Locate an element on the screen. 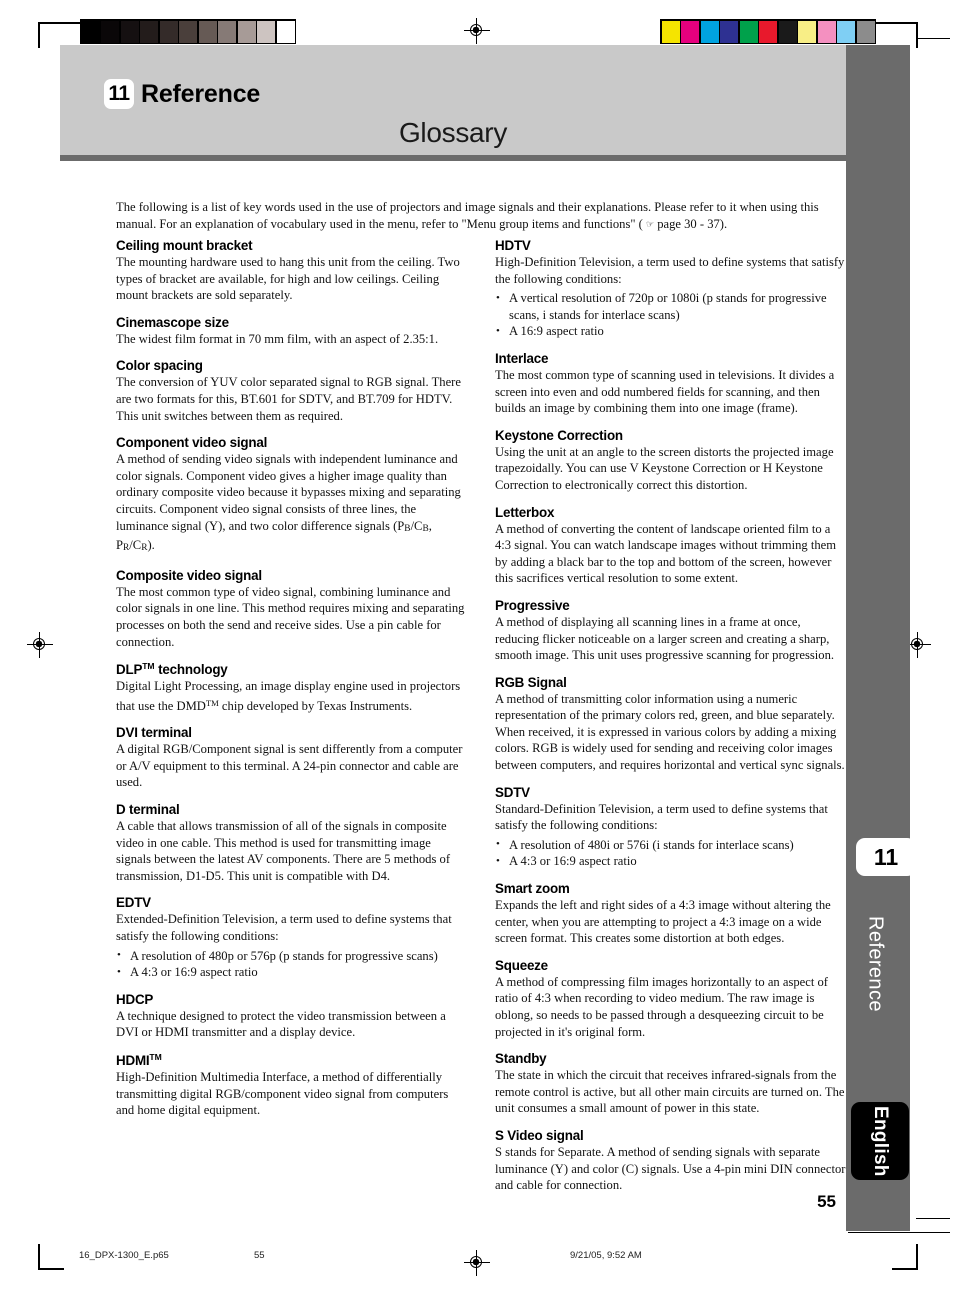 The image size is (954, 1301). color-control-strip is located at coordinates (768, 31).